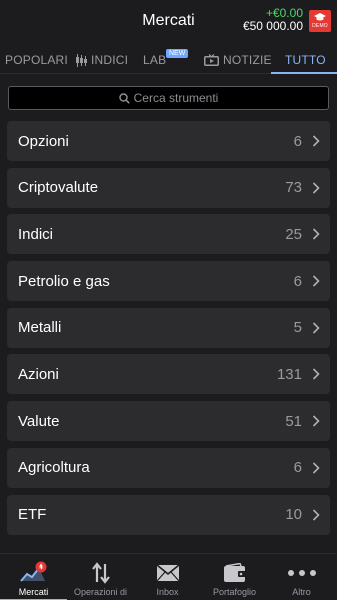 The width and height of the screenshot is (337, 600). I want to click on nav-label: Inbox, so click(167, 592).